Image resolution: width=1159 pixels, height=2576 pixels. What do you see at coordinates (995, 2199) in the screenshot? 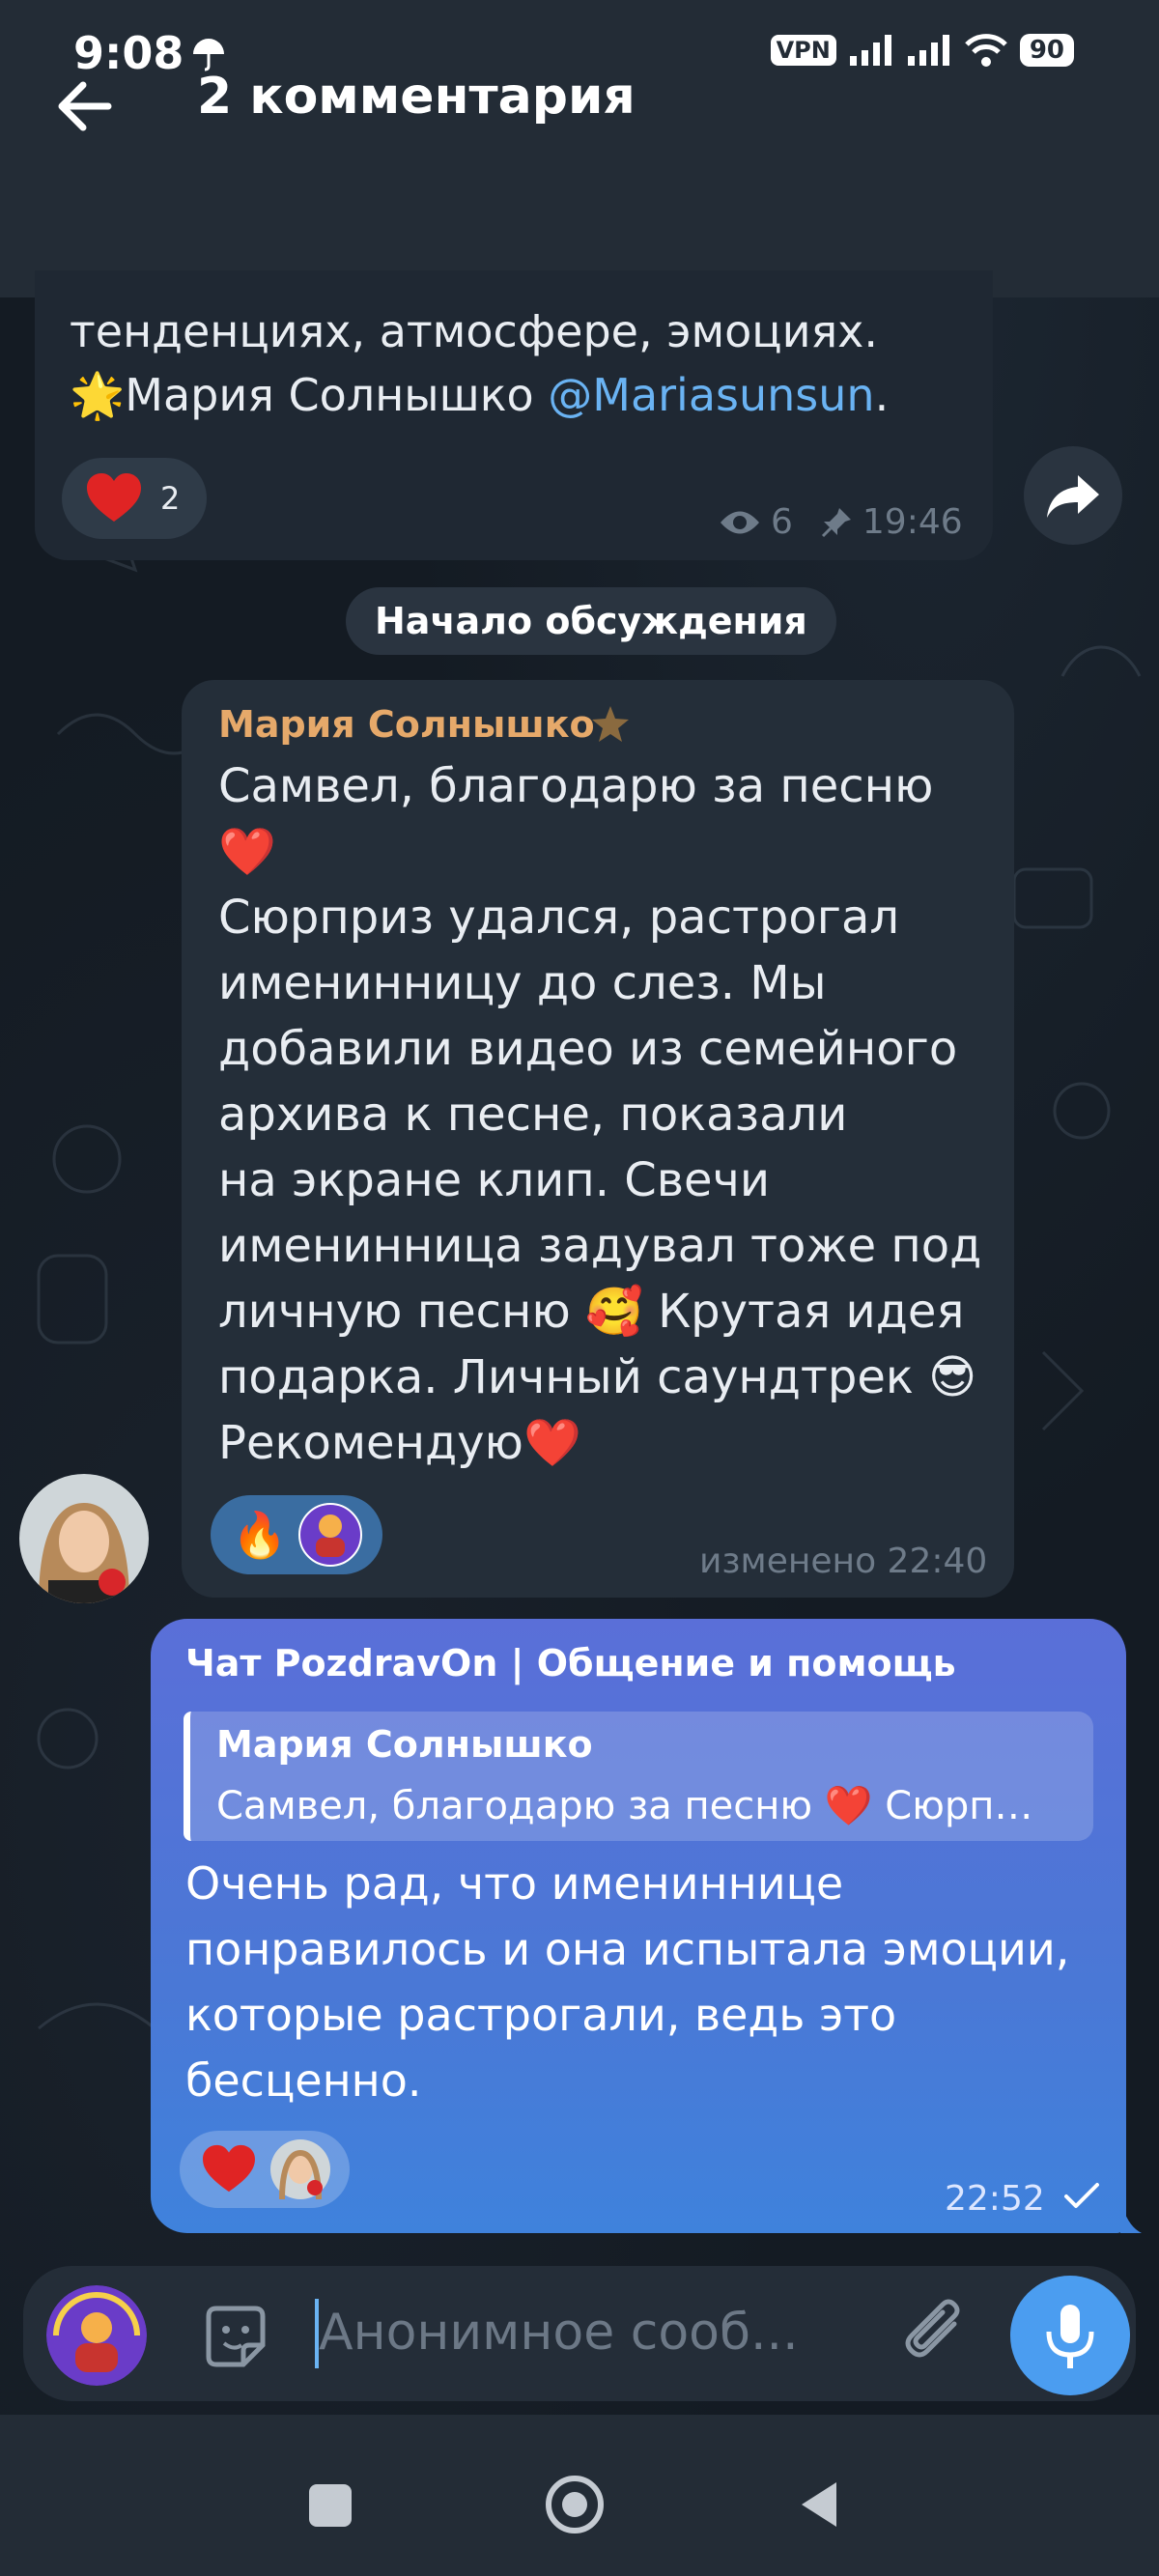
I see `reply-time: 22:52` at bounding box center [995, 2199].